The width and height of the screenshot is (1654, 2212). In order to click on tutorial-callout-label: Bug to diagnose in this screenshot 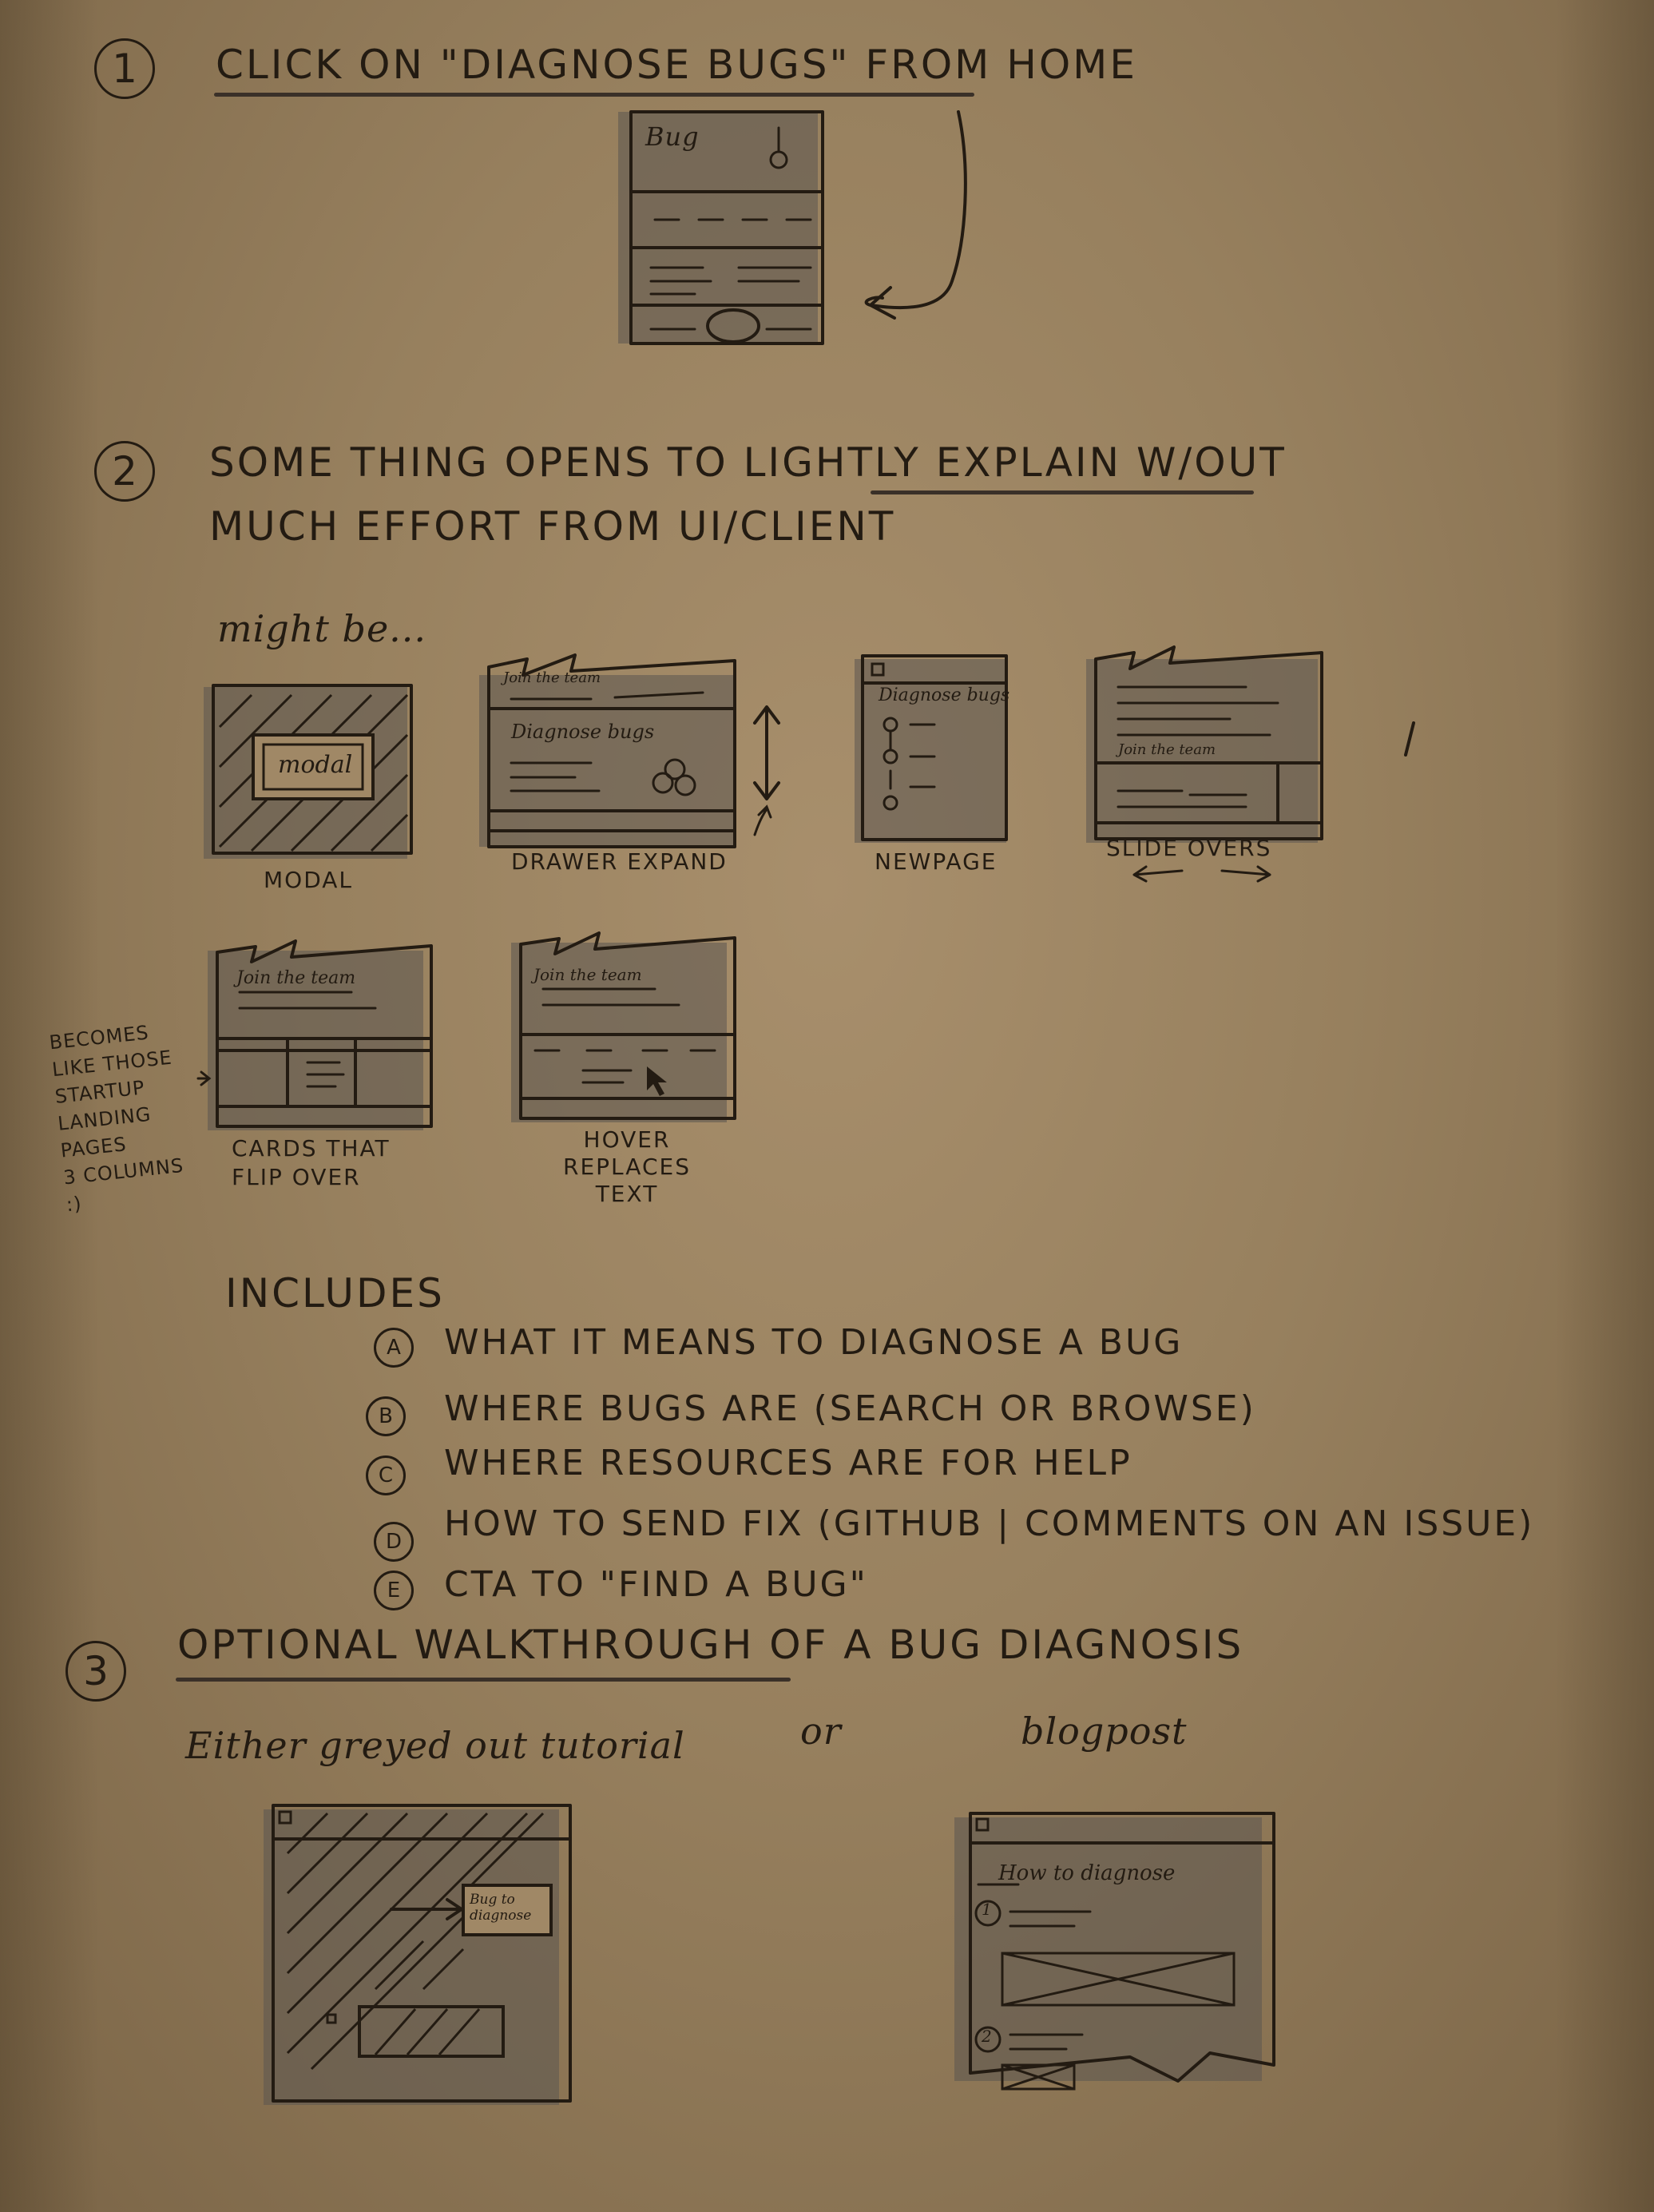, I will do `click(501, 1908)`.